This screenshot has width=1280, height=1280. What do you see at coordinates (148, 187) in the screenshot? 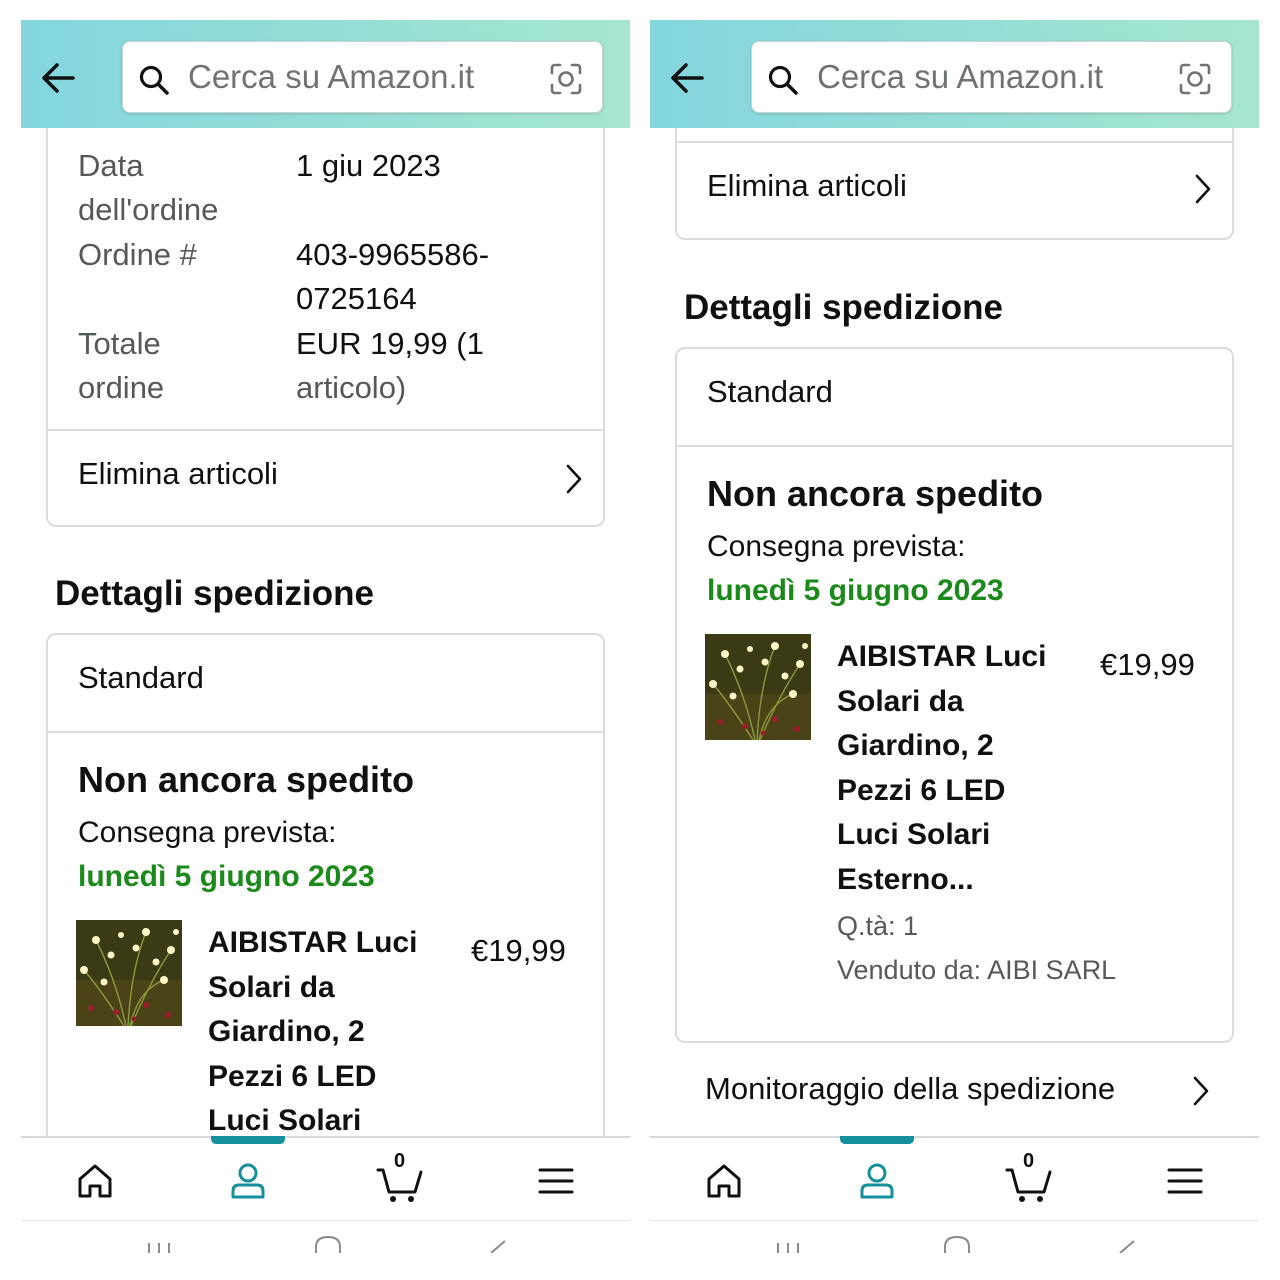
I see `order-date-label: Data dell'ordine` at bounding box center [148, 187].